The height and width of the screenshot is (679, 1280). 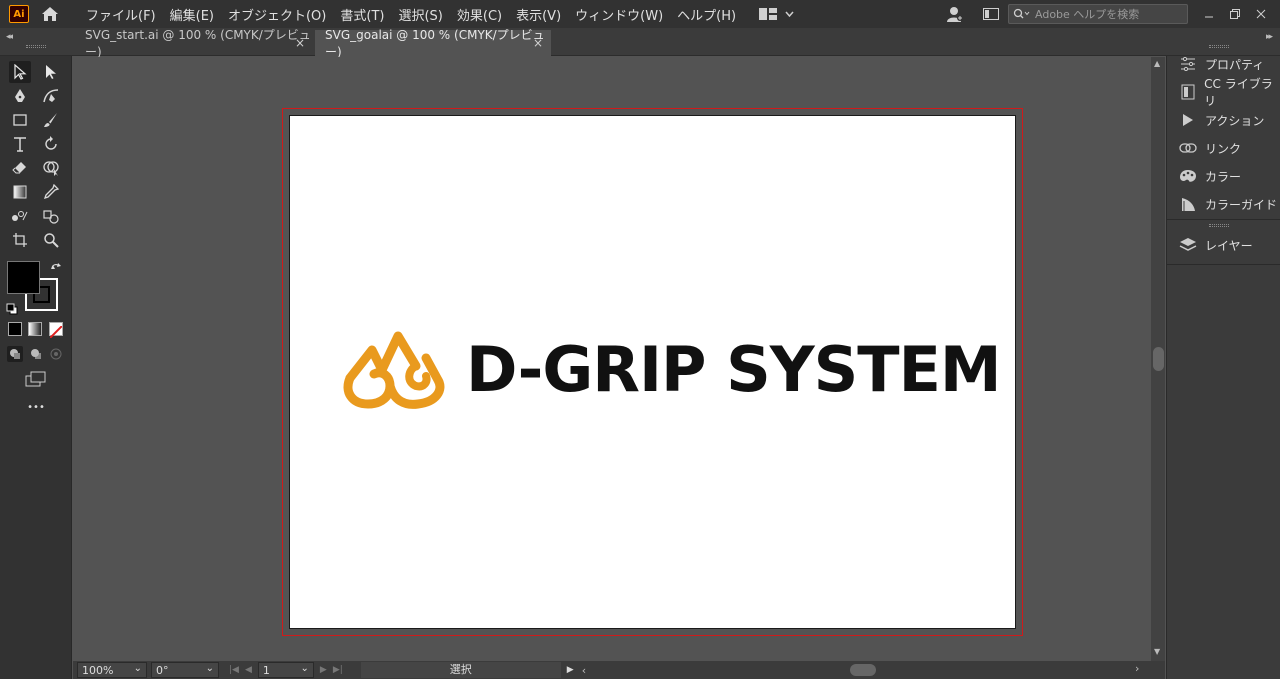 I want to click on panel-layers: レイヤー, so click(x=1223, y=245).